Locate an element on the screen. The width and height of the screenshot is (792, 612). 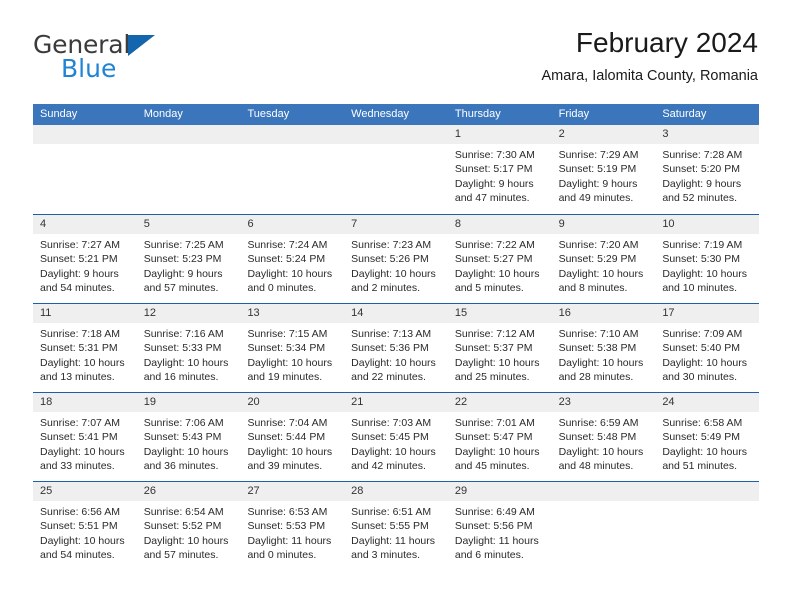
weekday-header-wednesday: Wednesday is located at coordinates (380, 114).